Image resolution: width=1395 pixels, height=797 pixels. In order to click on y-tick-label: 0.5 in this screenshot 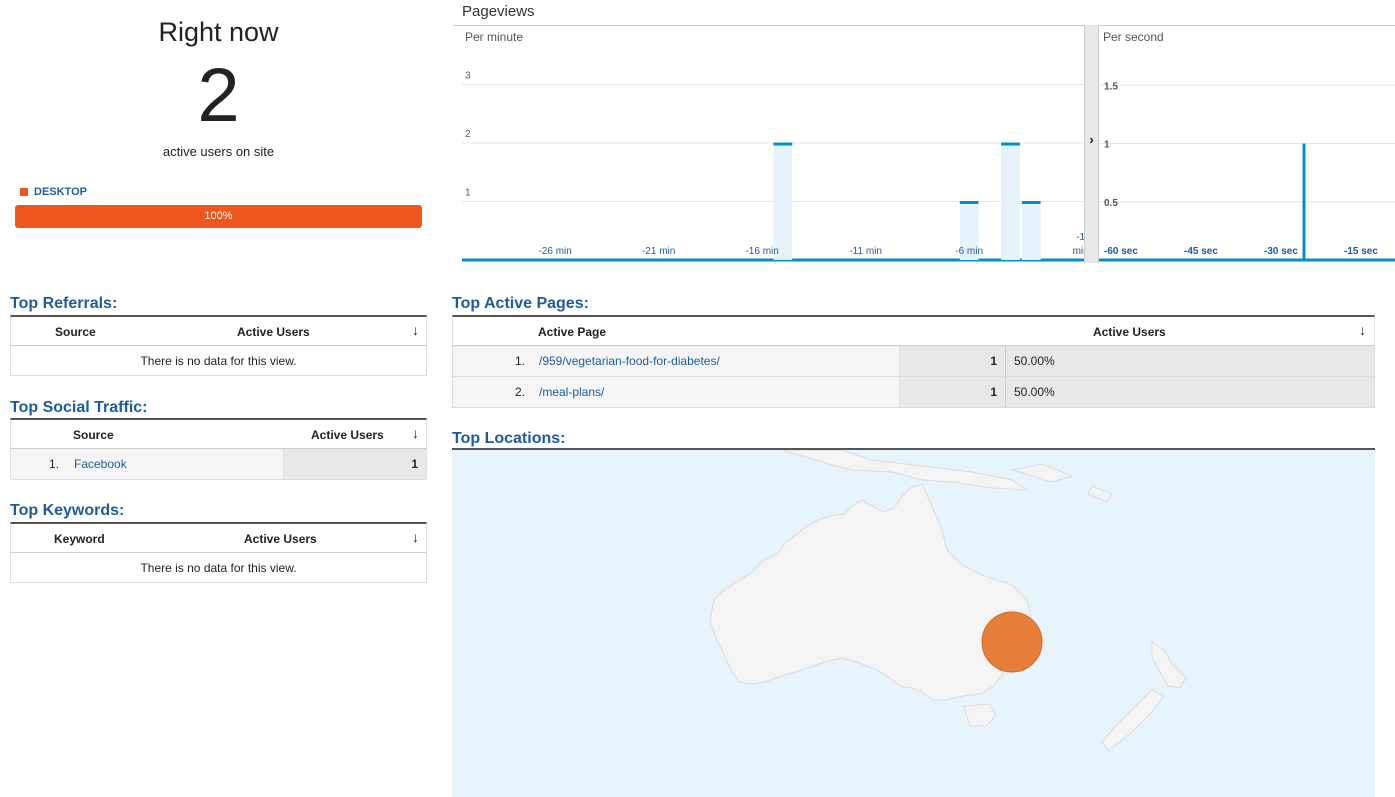, I will do `click(1111, 203)`.